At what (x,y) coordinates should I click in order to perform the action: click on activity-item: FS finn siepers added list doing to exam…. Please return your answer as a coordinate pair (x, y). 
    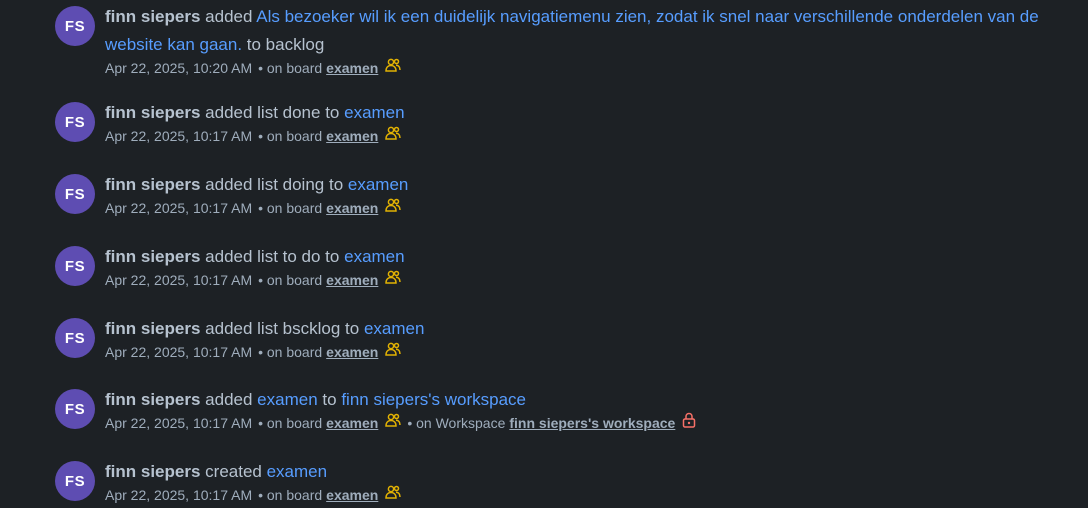
    Looking at the image, I should click on (566, 196).